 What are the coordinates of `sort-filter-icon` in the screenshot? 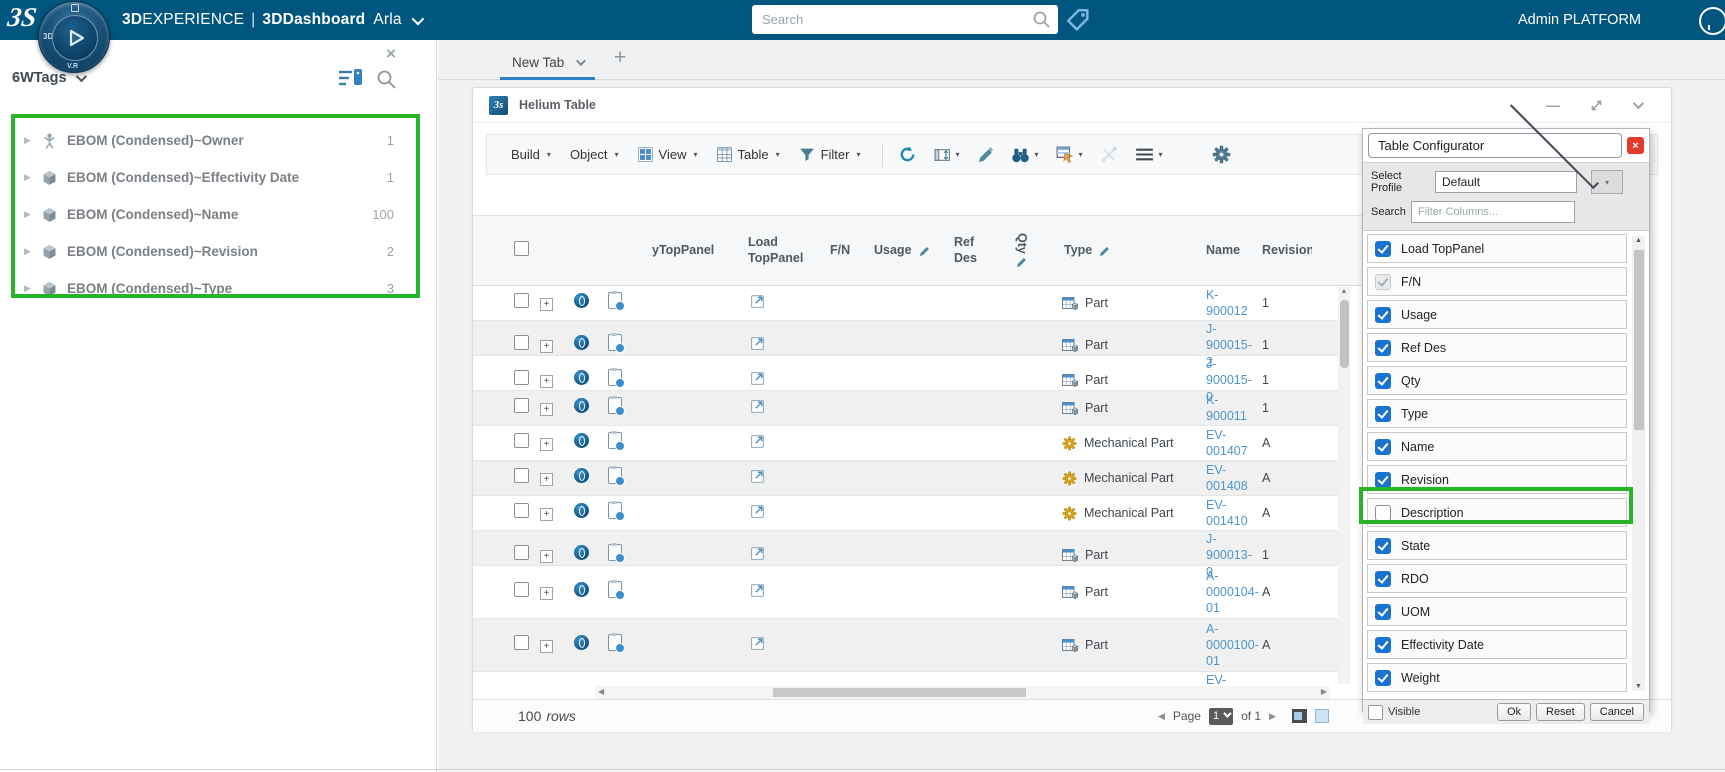 It's located at (351, 81).